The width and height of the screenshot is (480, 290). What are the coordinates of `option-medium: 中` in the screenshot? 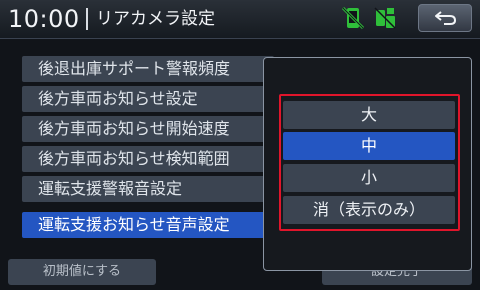 It's located at (369, 146).